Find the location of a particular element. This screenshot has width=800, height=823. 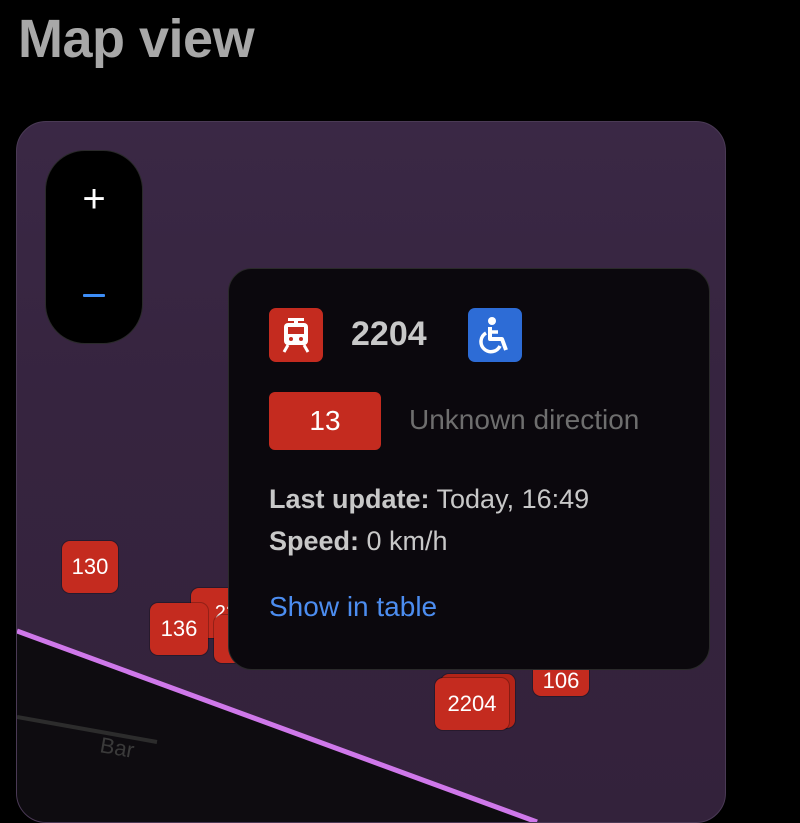

vehicle-id: 2204 is located at coordinates (389, 334).